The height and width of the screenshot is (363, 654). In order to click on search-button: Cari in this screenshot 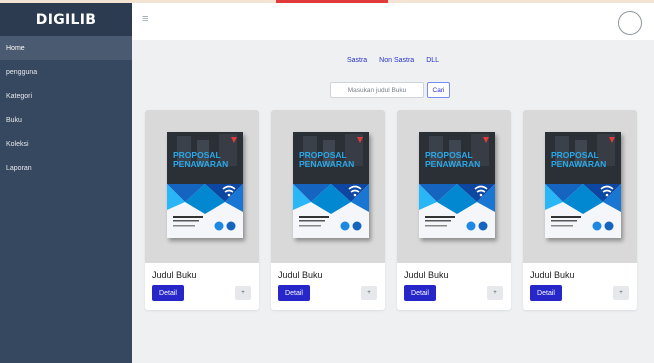, I will do `click(438, 90)`.